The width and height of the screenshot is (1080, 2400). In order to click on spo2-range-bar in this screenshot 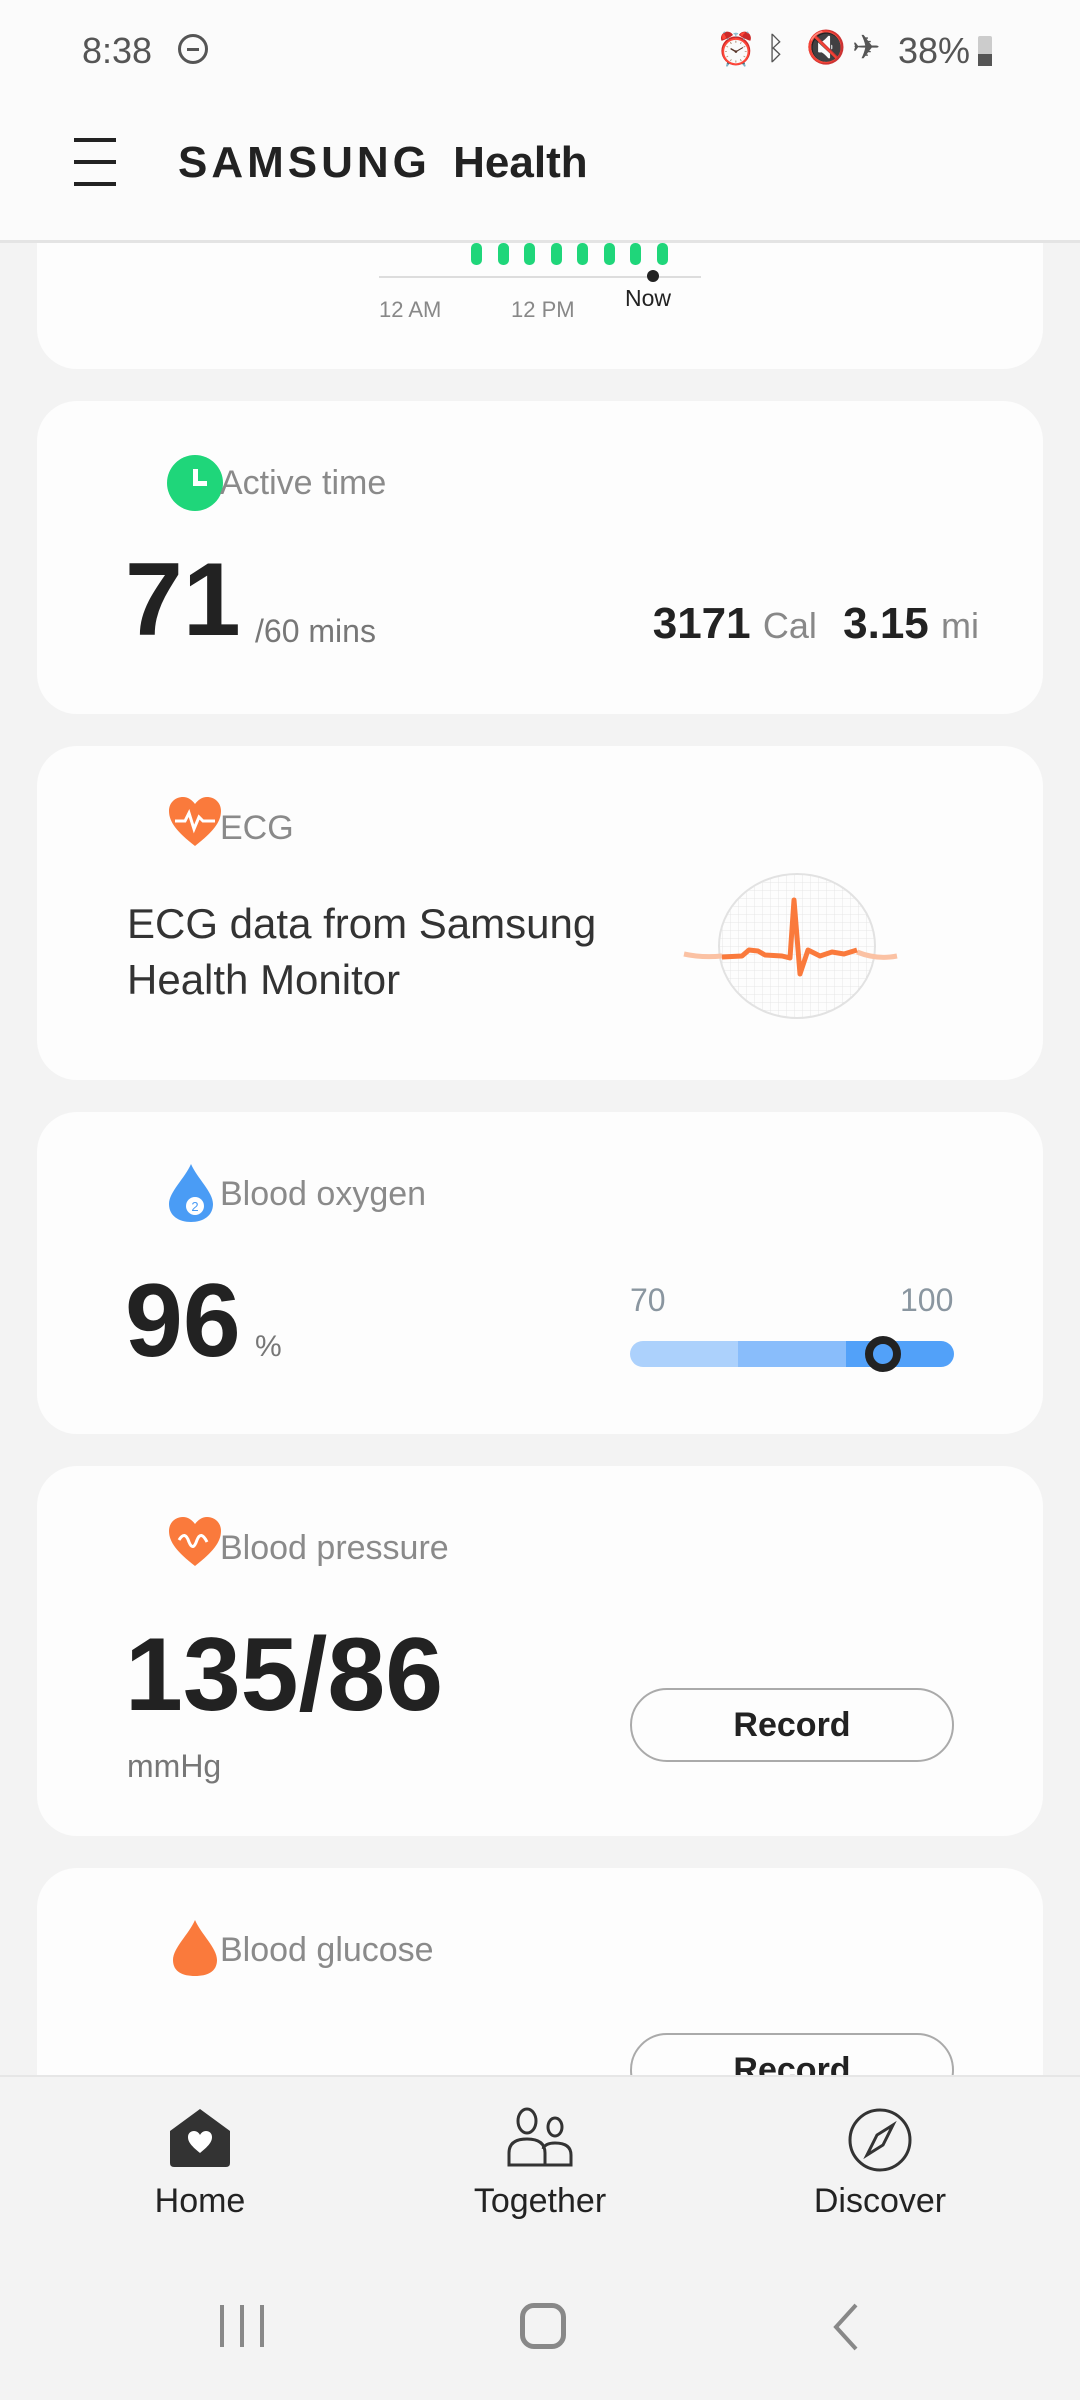, I will do `click(792, 1354)`.